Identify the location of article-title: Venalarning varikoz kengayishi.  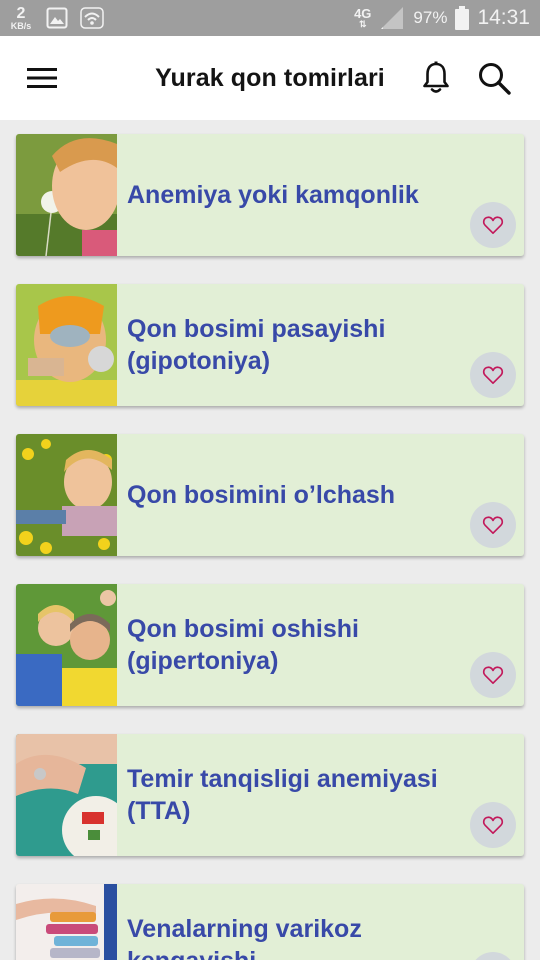
(305, 922).